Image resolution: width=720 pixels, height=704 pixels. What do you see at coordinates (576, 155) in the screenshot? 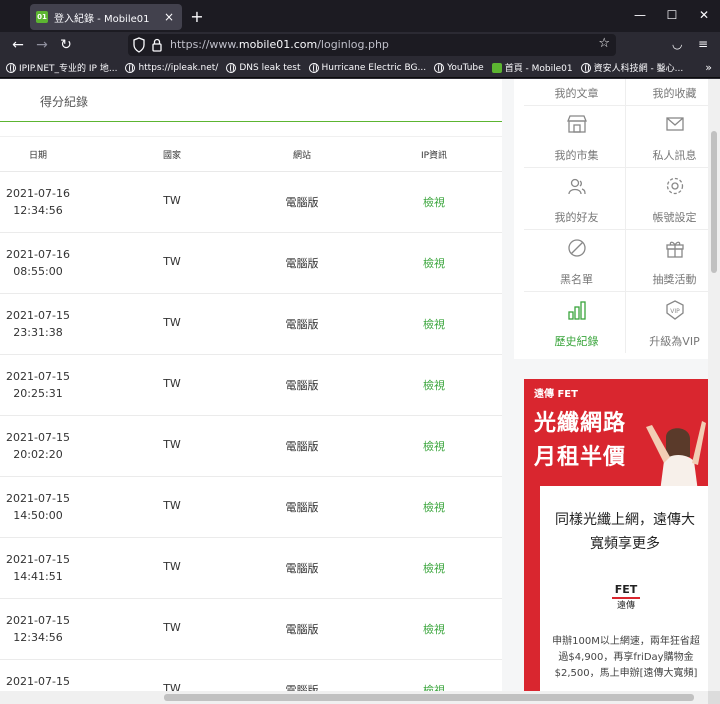
I see `sidebar-item-label: 我的市集` at bounding box center [576, 155].